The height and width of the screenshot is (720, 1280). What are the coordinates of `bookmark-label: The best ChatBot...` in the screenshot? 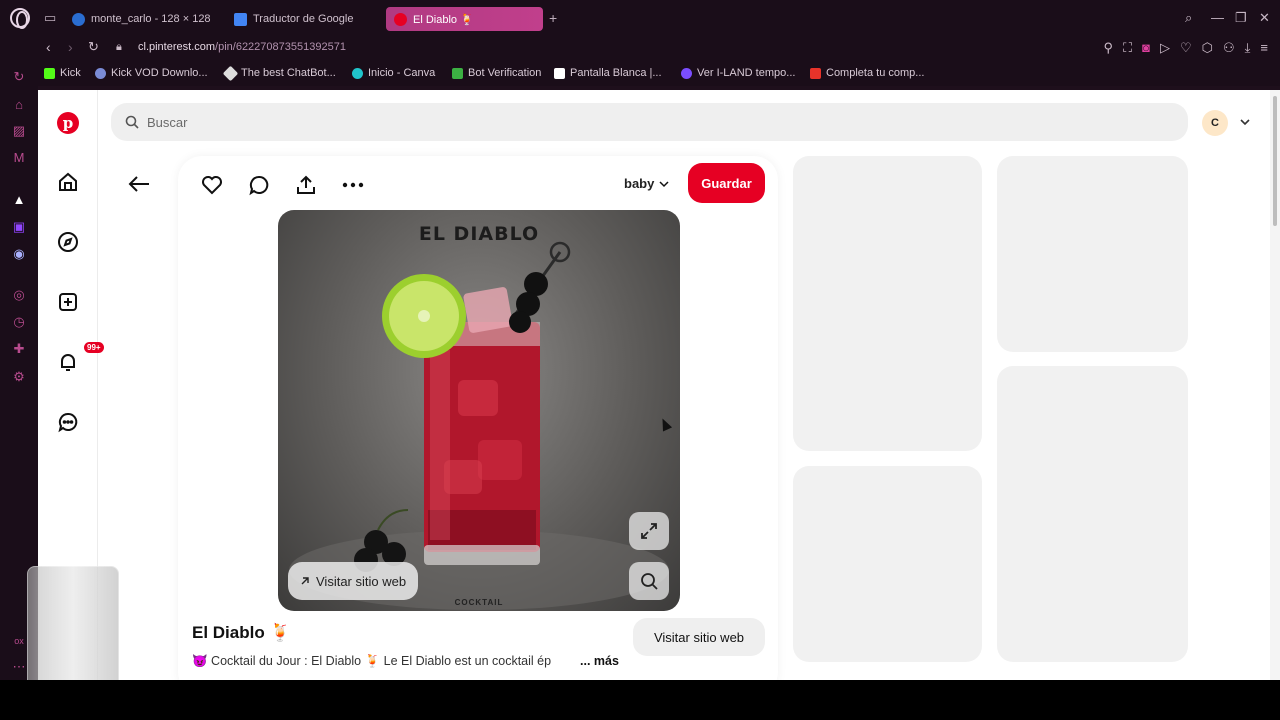 It's located at (288, 73).